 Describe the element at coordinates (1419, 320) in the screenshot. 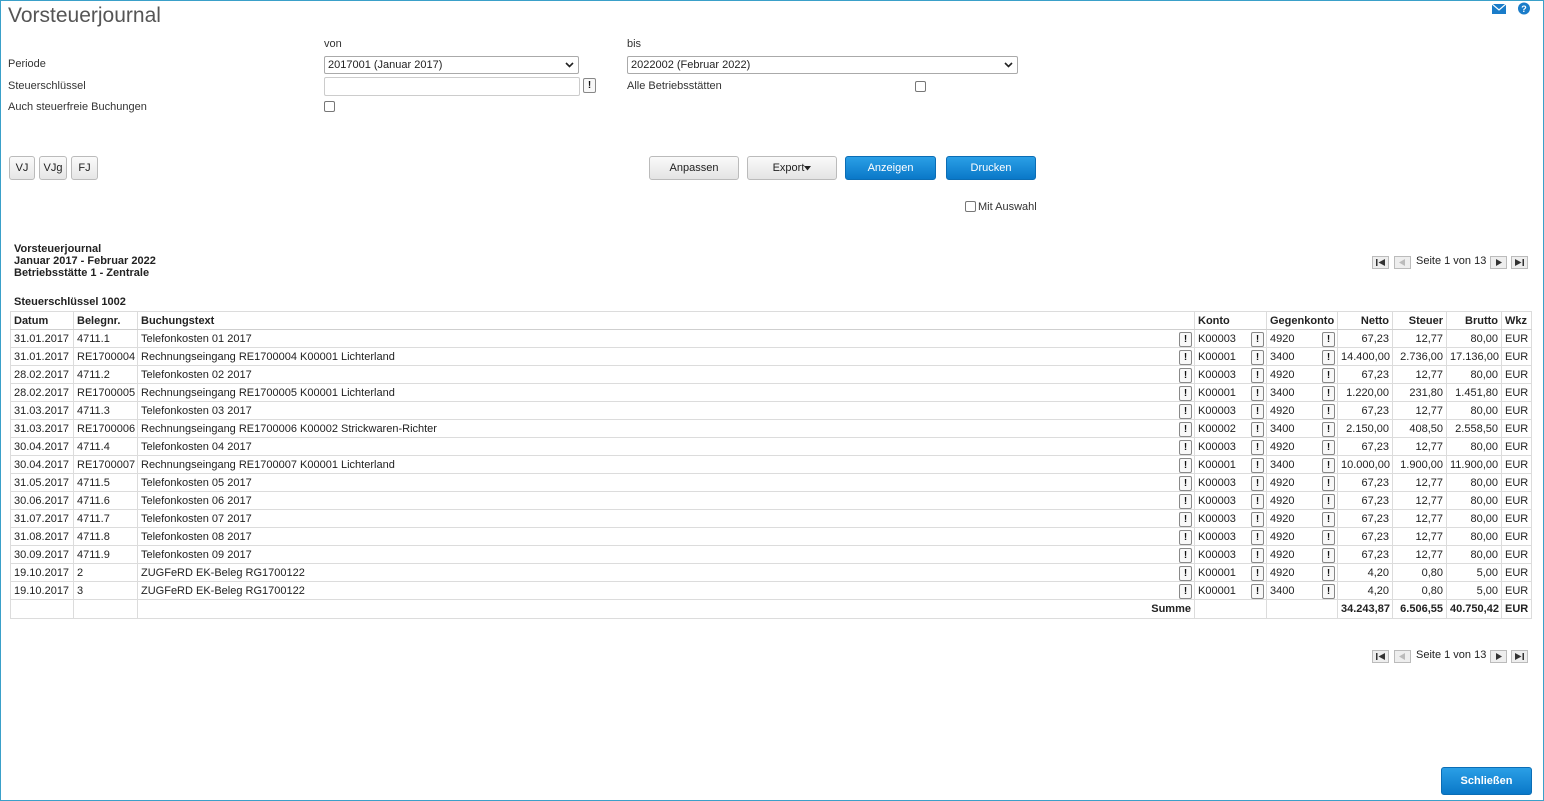

I see `col-steuer: Steuer` at that location.